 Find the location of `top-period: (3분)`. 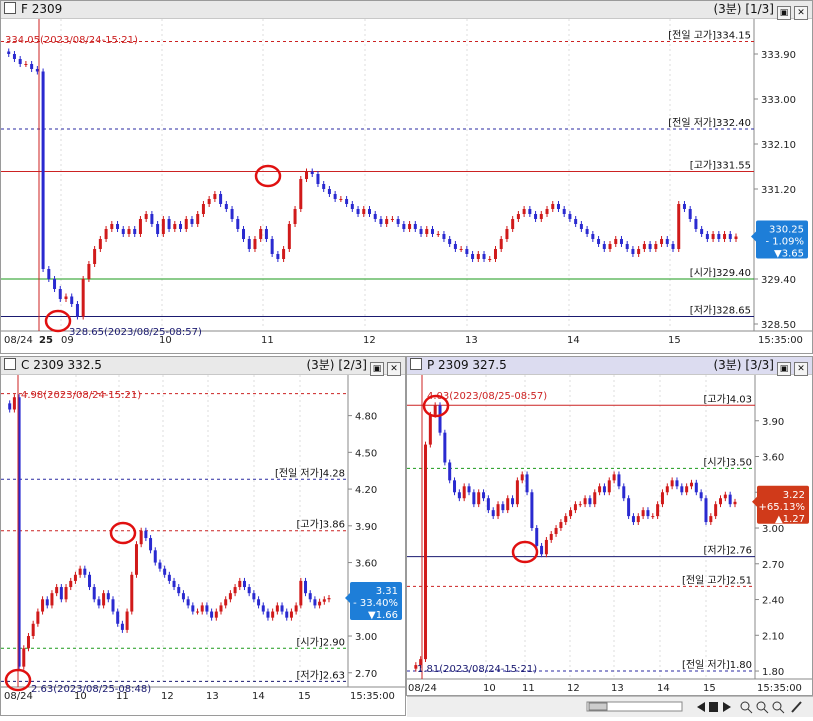

top-period: (3분) is located at coordinates (727, 9).